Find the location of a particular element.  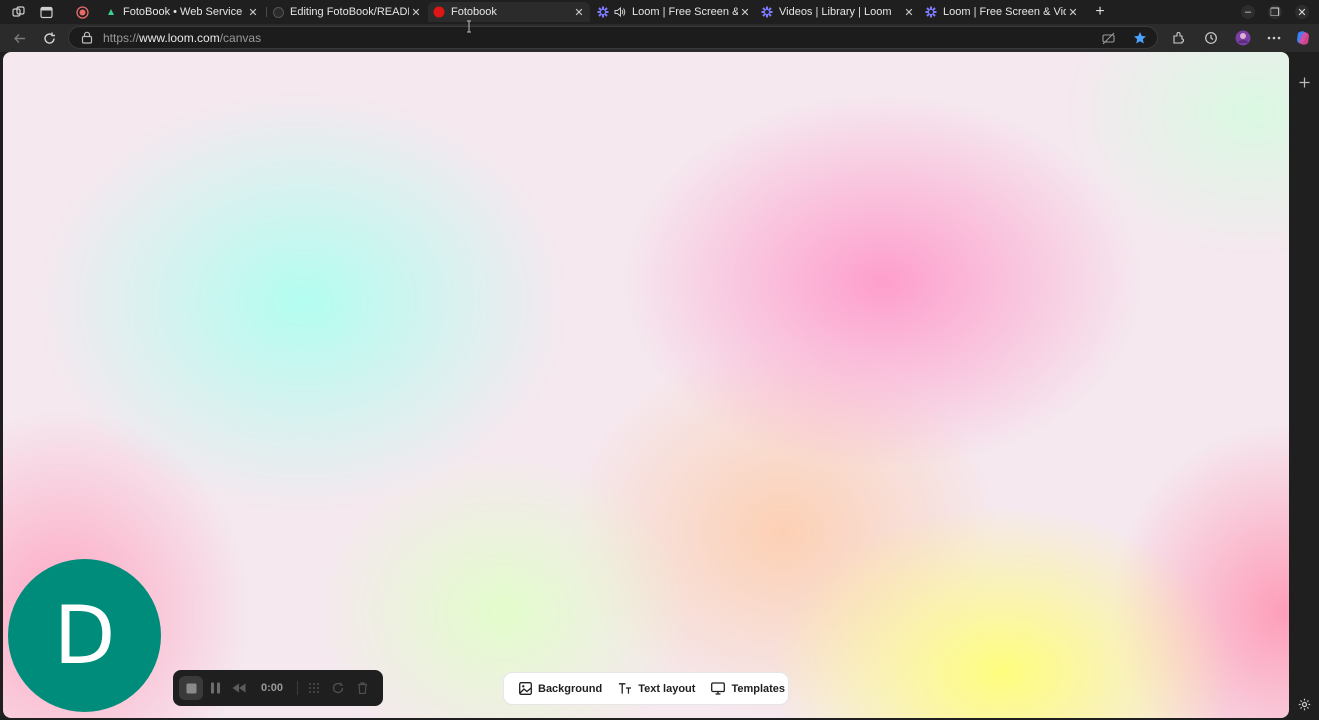

minimize-button: – is located at coordinates (1248, 12).